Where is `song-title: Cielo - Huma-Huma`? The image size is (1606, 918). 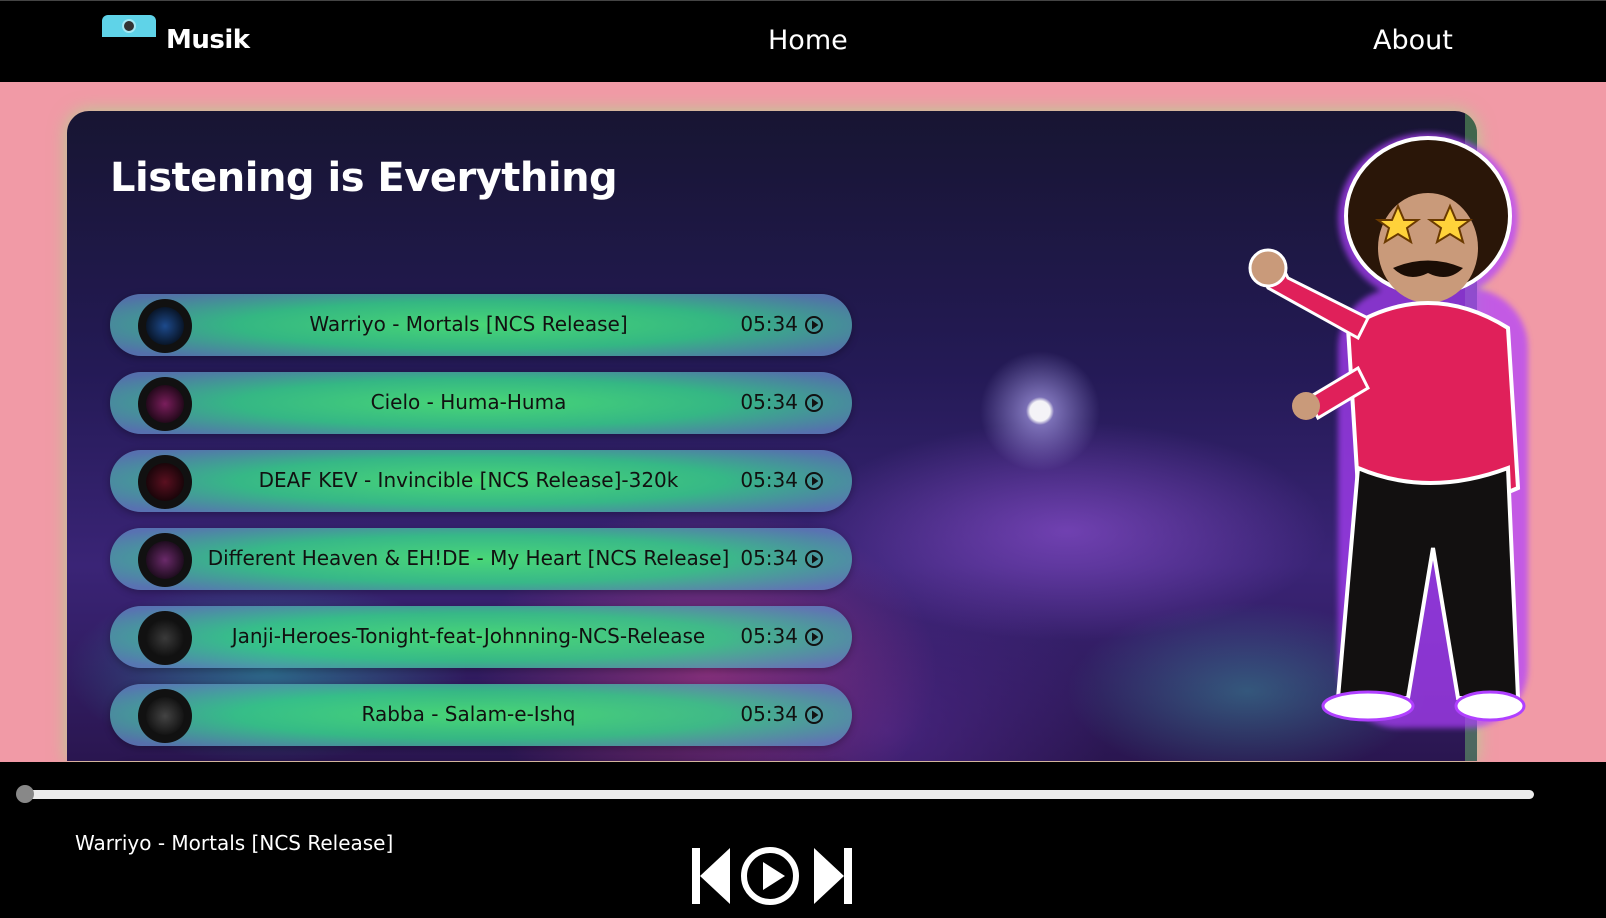 song-title: Cielo - Huma-Huma is located at coordinates (468, 402).